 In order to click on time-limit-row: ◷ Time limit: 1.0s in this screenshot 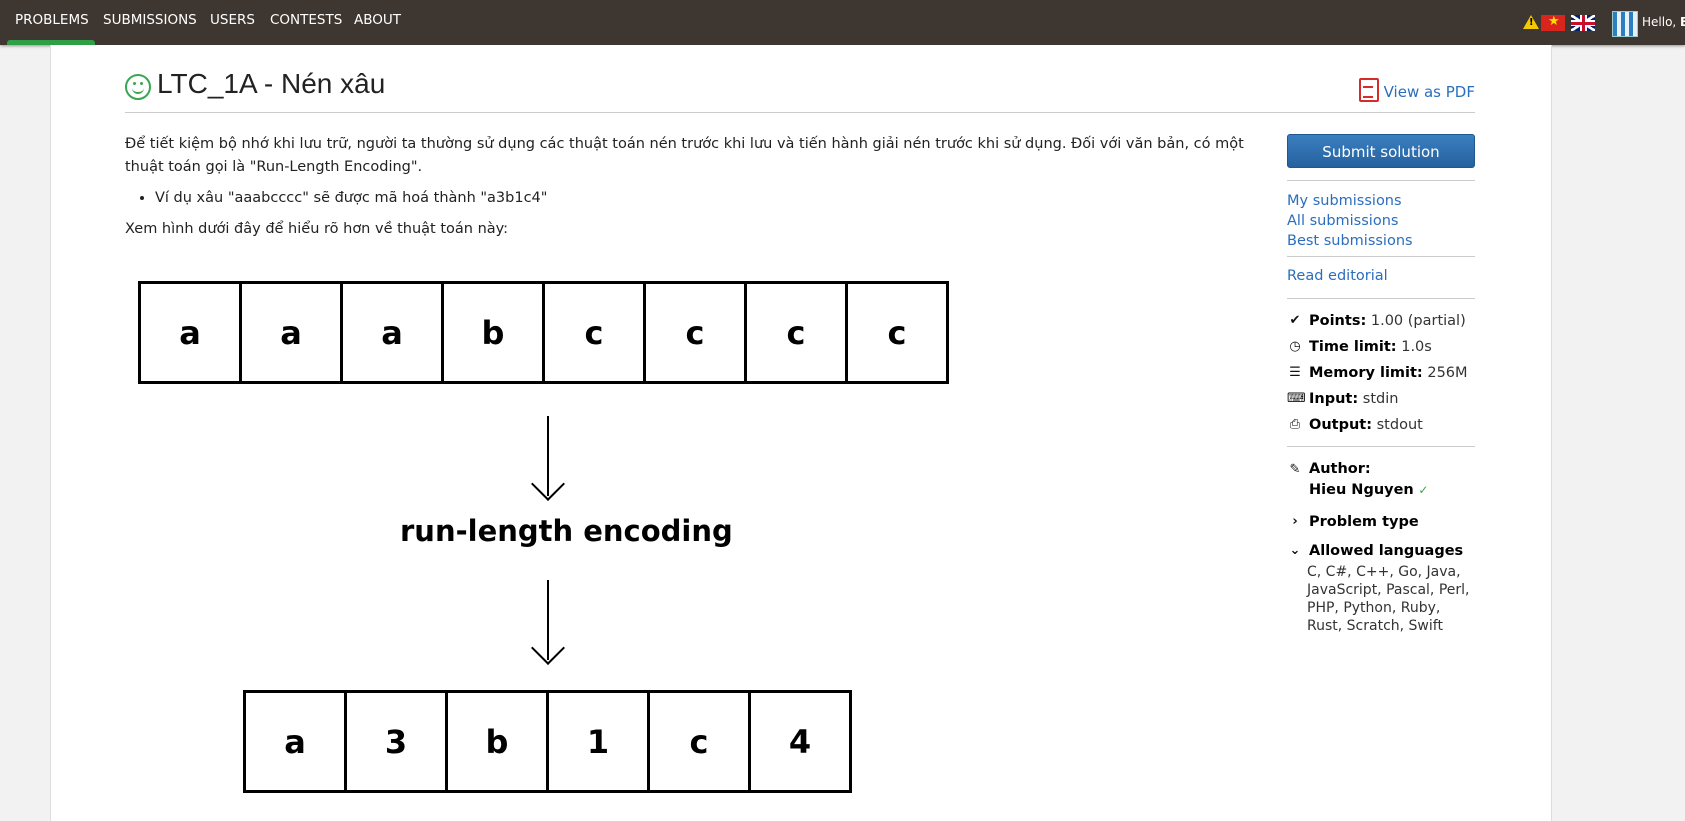, I will do `click(1381, 347)`.